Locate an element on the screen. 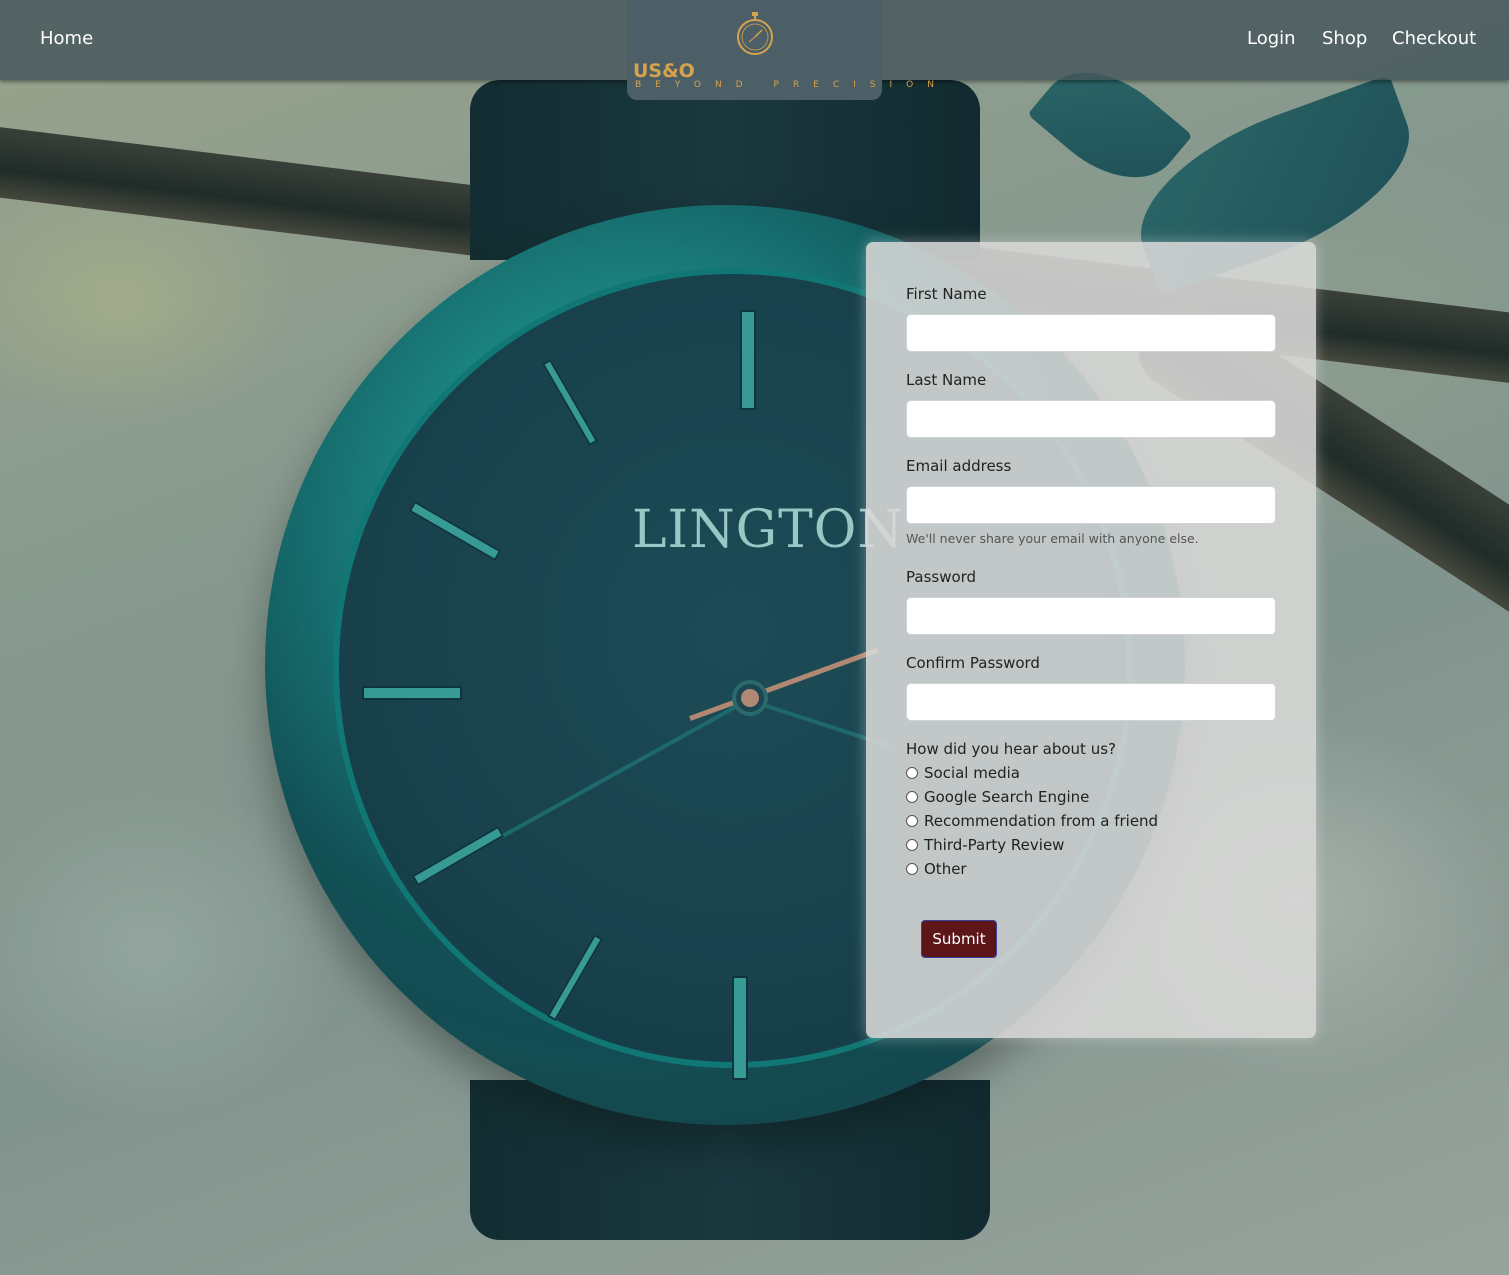  nav-shop-link: Shop is located at coordinates (1344, 38).